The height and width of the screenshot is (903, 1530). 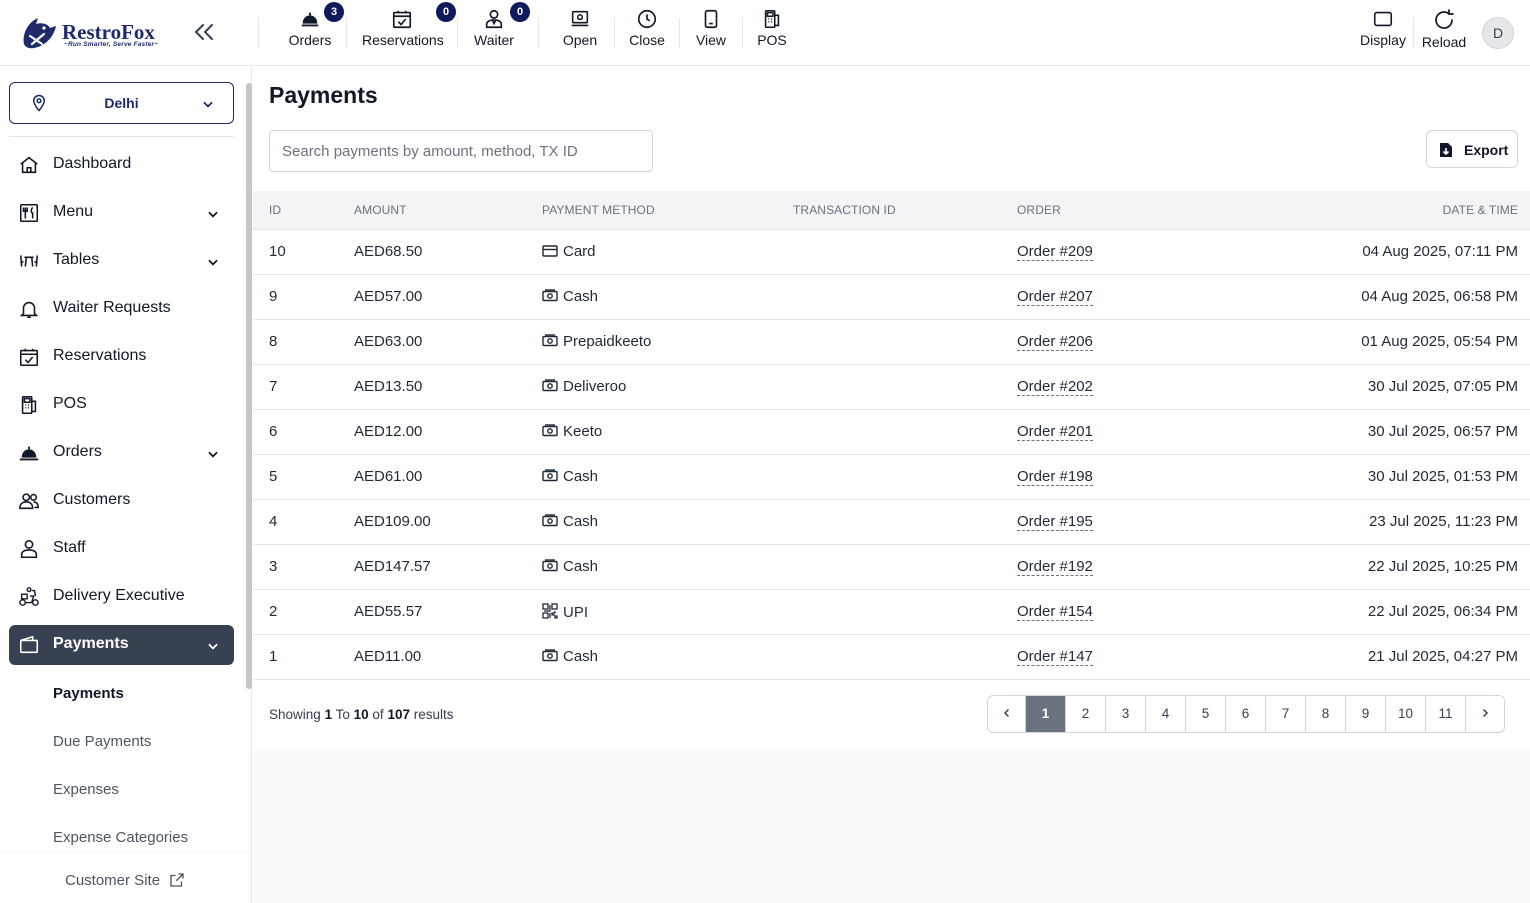 I want to click on sidebar-item-staff: Staff, so click(x=121, y=549).